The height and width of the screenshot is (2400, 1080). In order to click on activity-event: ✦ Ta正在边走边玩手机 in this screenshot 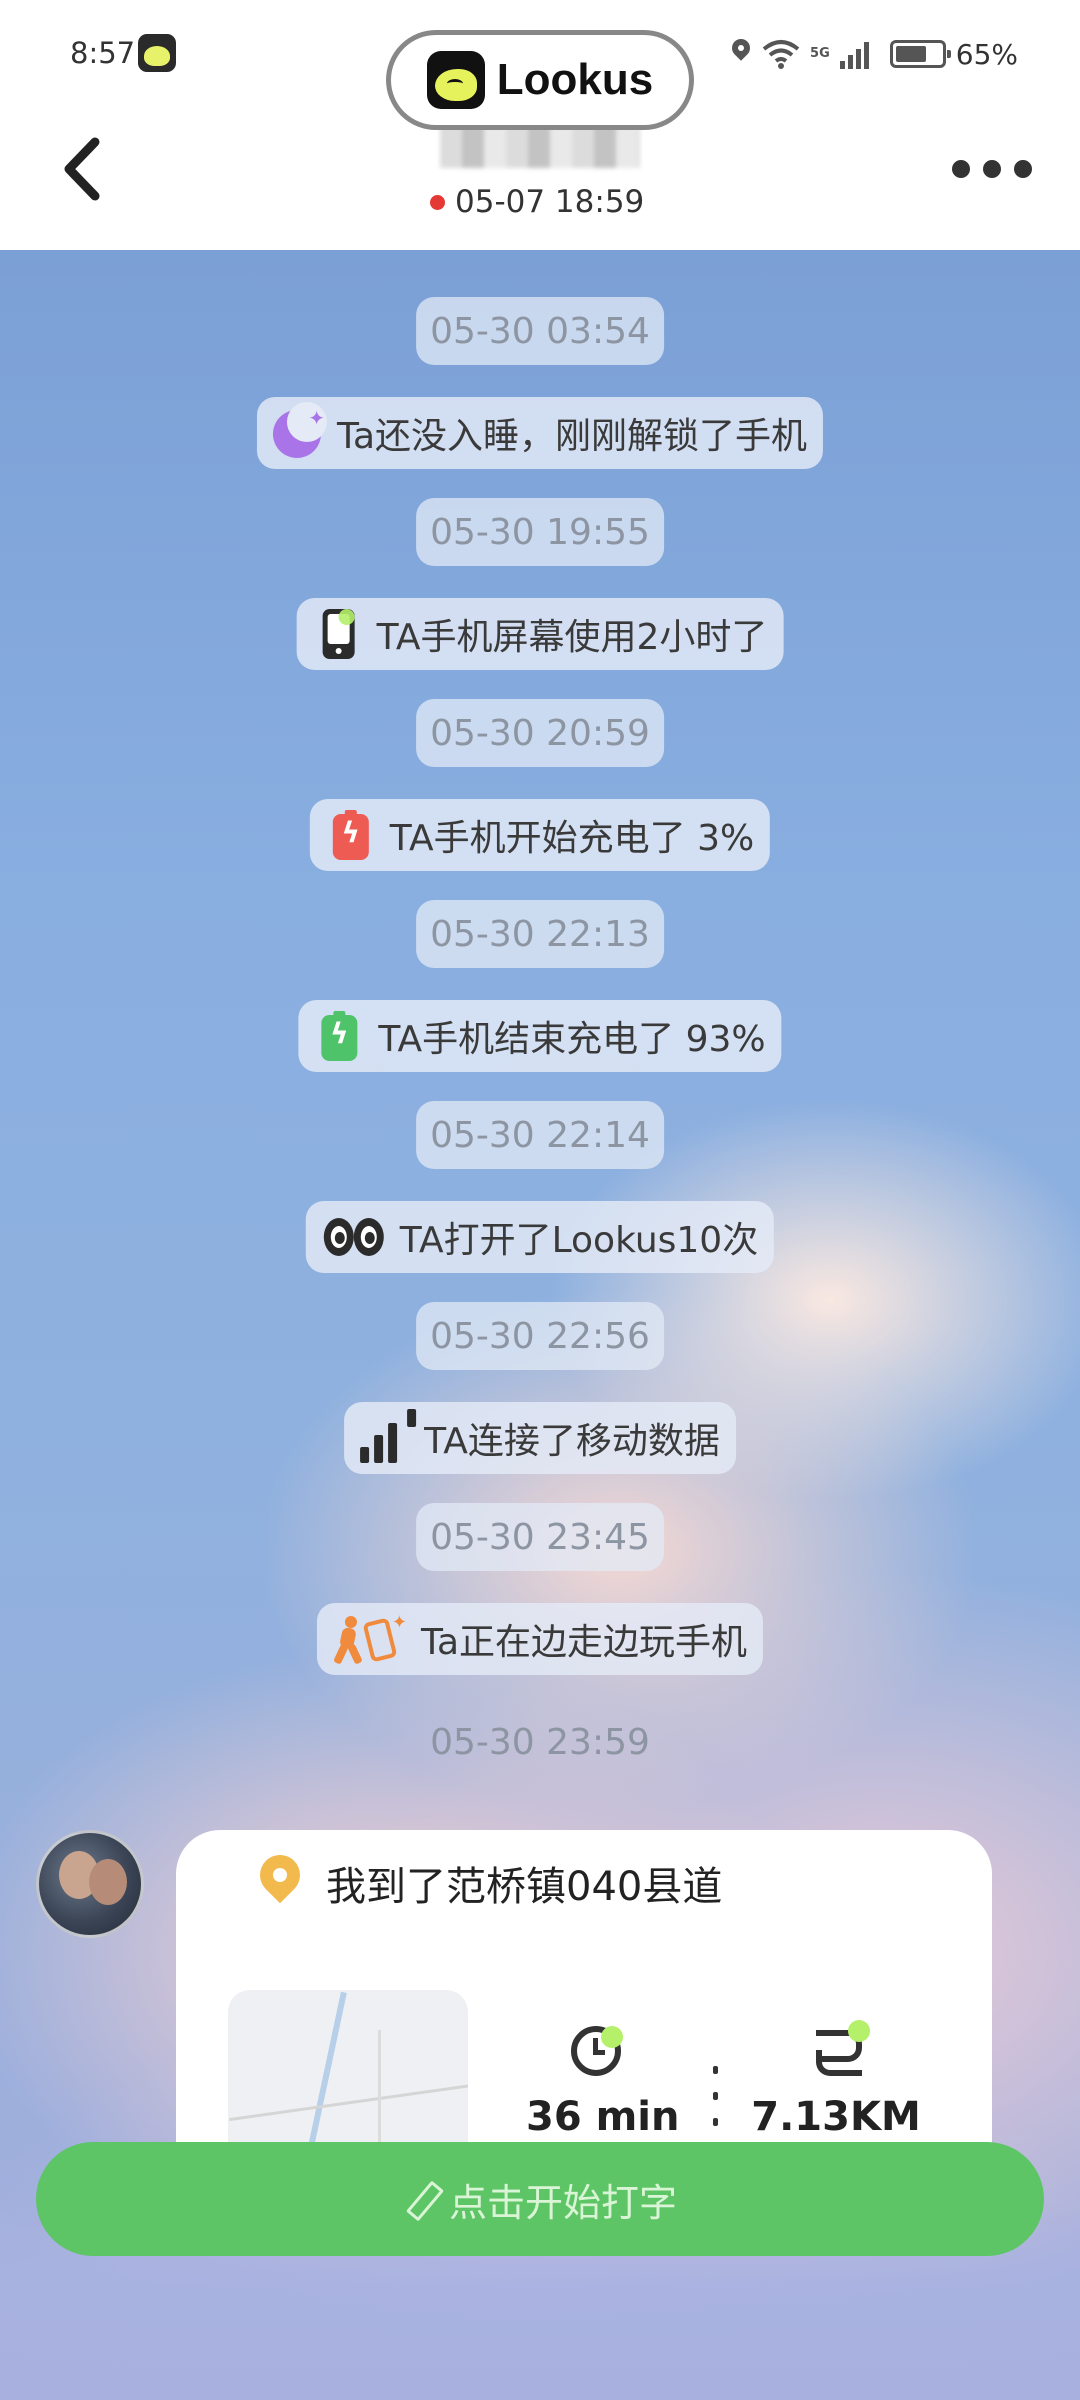, I will do `click(540, 1639)`.